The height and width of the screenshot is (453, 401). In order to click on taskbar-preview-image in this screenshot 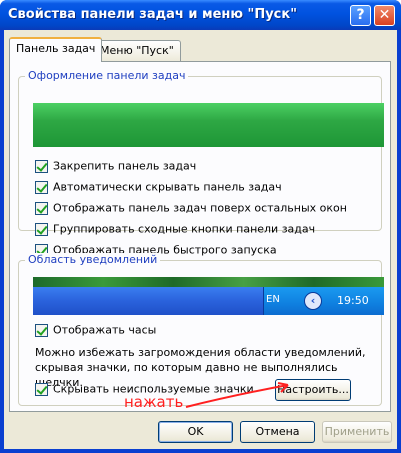, I will do `click(208, 125)`.